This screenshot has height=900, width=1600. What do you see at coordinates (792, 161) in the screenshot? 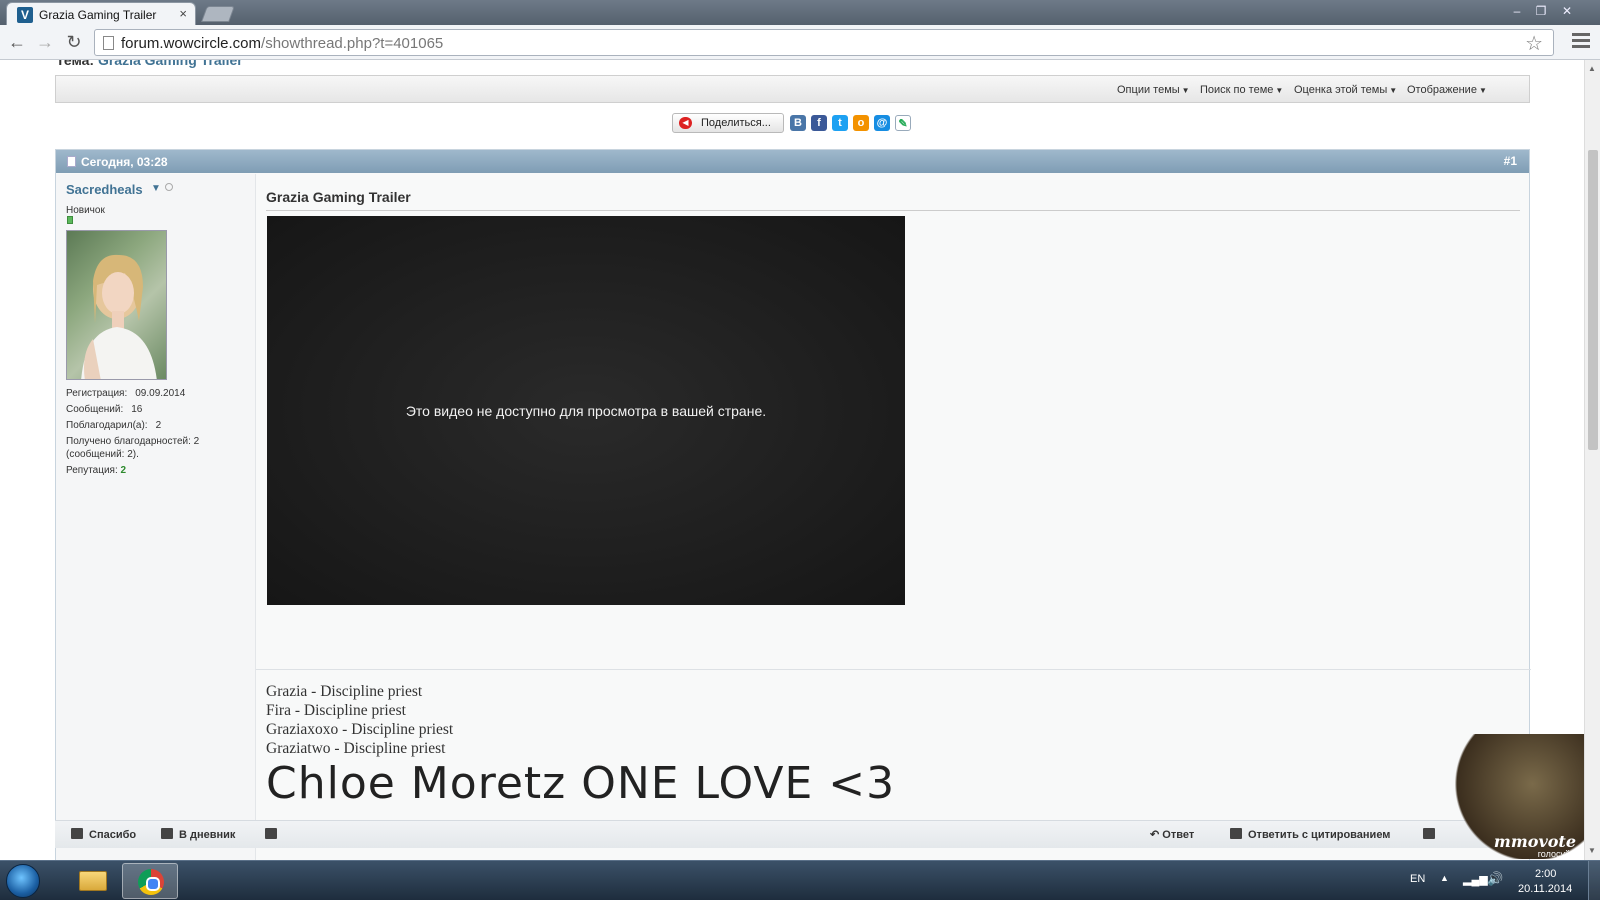
I see `post-header: Сегодня, 03:28 #1` at bounding box center [792, 161].